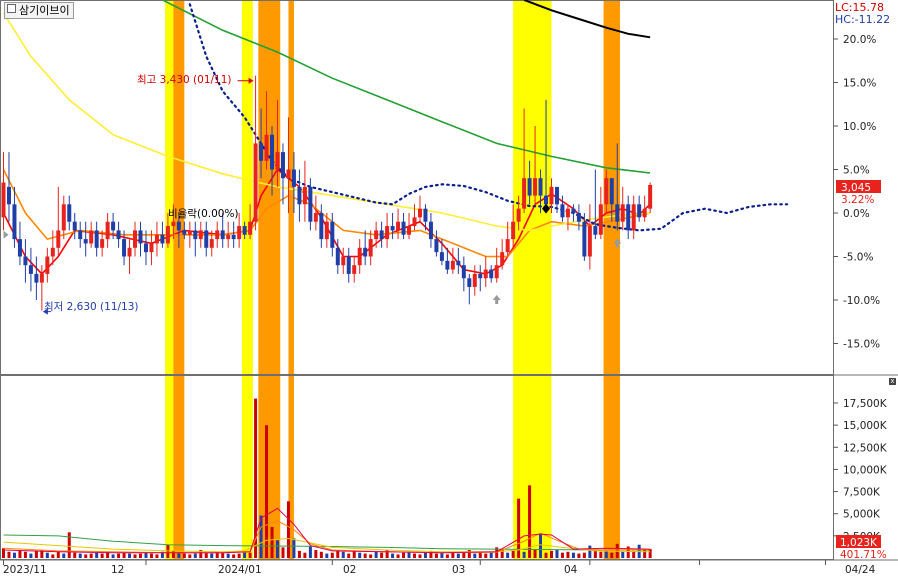 The height and width of the screenshot is (580, 898). I want to click on hc-label: HC:-11.22, so click(863, 19).